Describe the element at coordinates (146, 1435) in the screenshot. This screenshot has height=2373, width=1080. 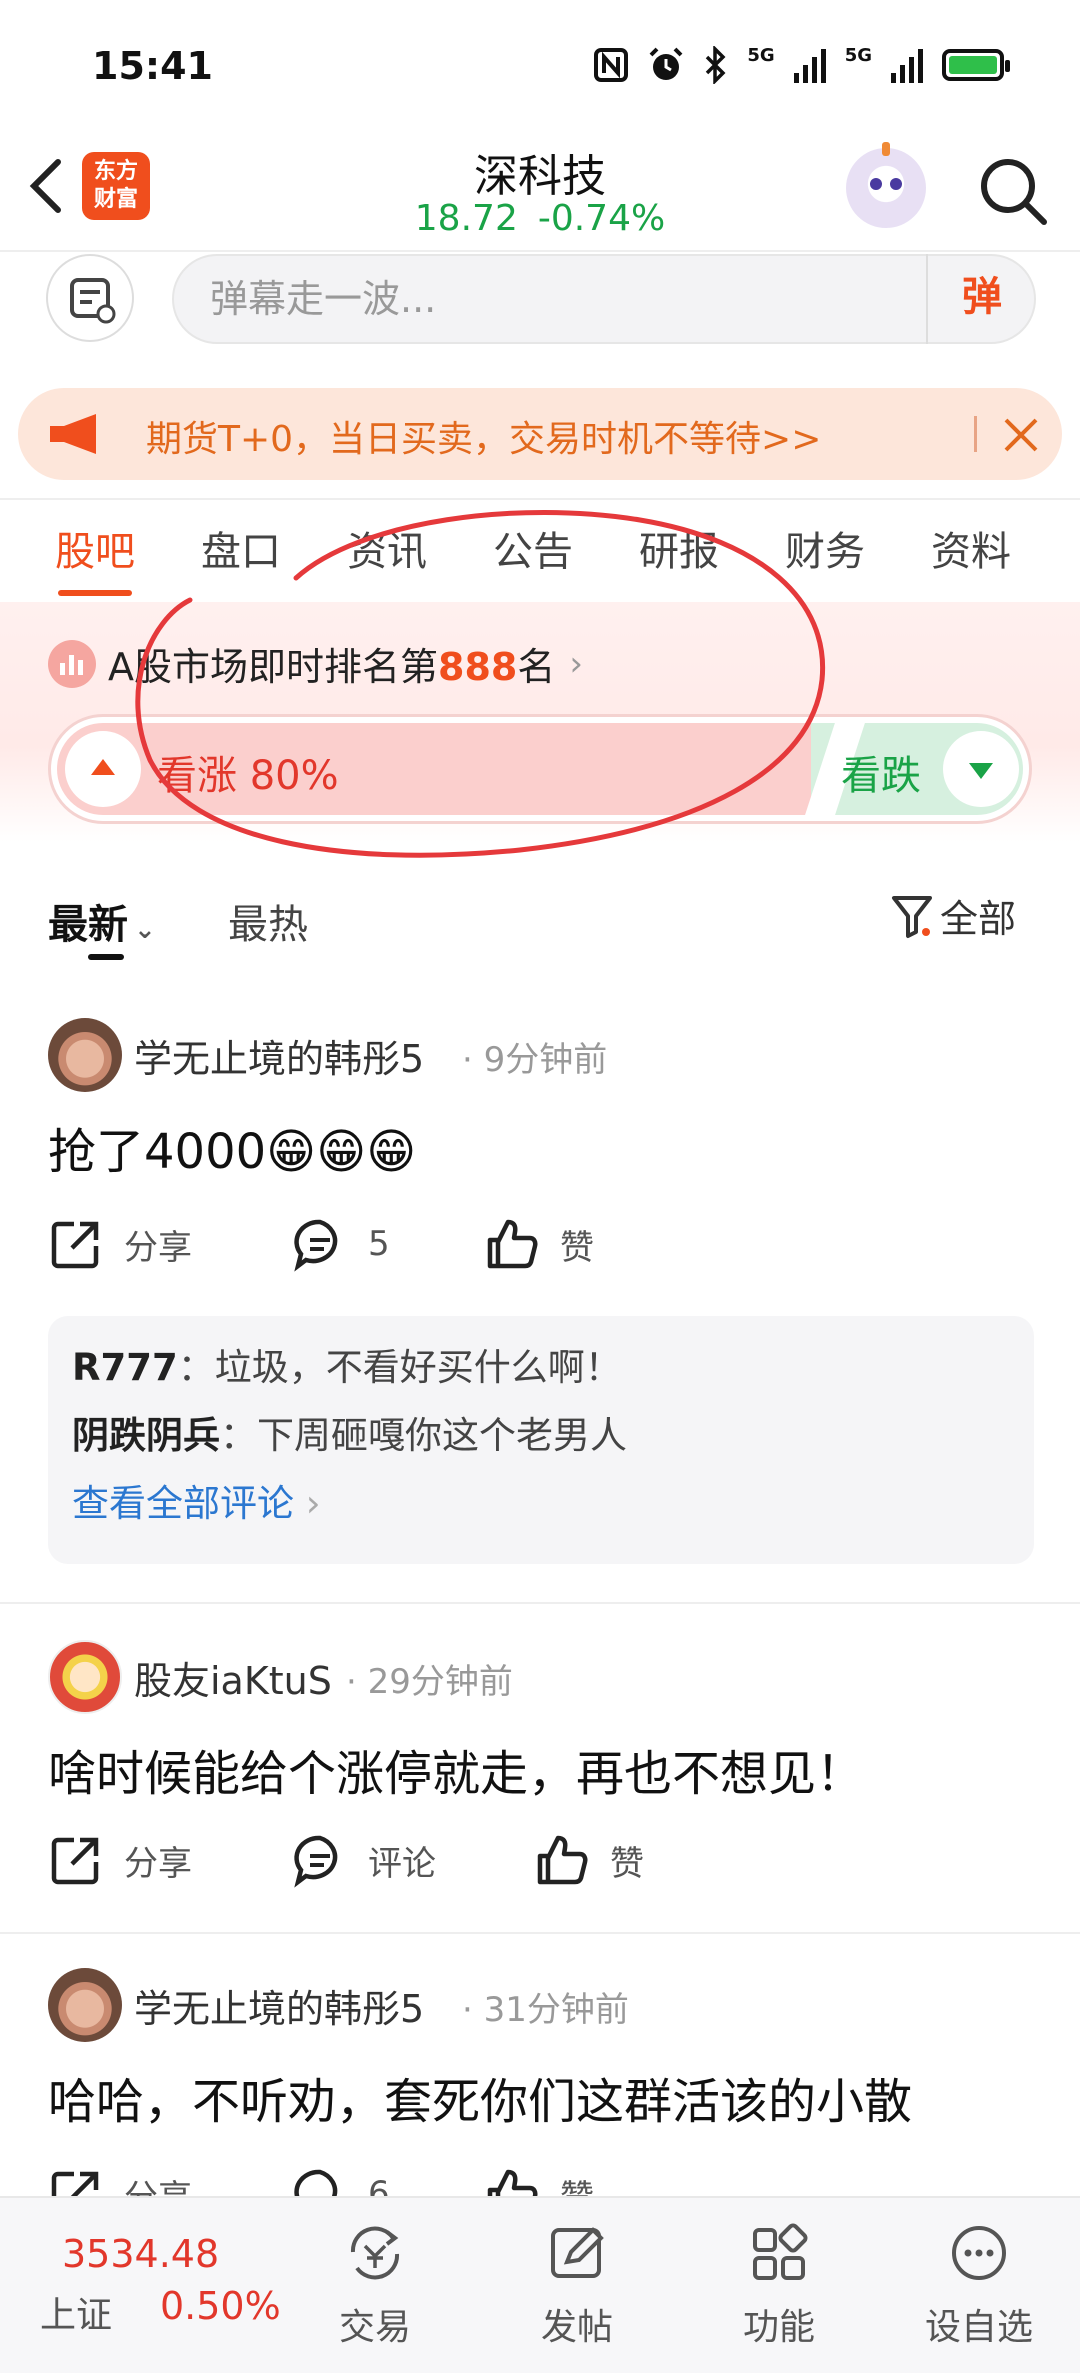
I see `reply-user: 阴跌阴兵` at that location.